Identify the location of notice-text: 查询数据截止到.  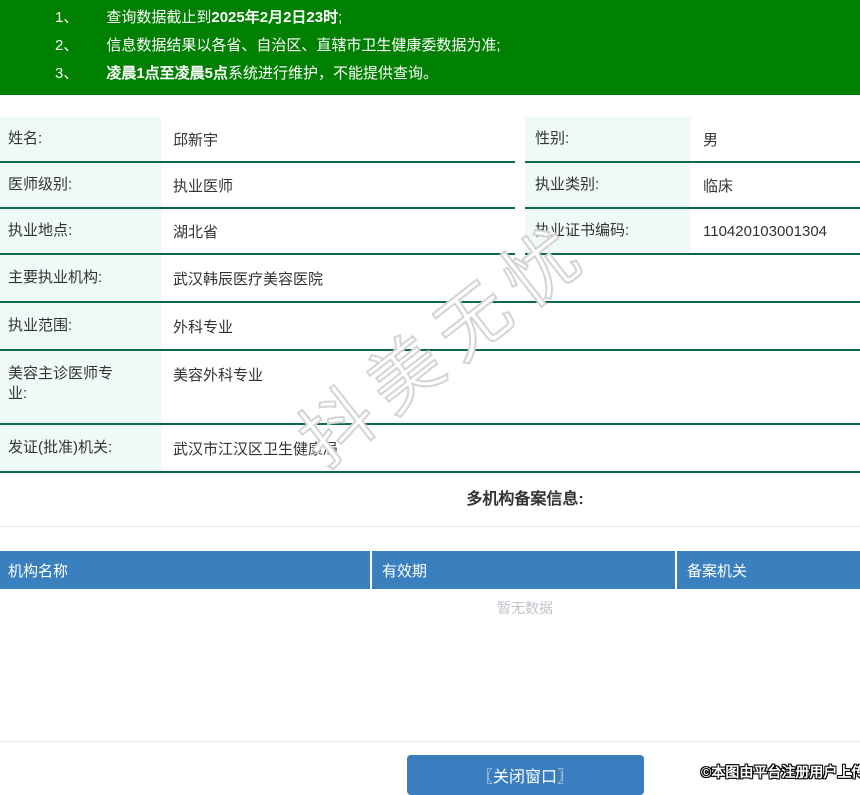
(159, 17).